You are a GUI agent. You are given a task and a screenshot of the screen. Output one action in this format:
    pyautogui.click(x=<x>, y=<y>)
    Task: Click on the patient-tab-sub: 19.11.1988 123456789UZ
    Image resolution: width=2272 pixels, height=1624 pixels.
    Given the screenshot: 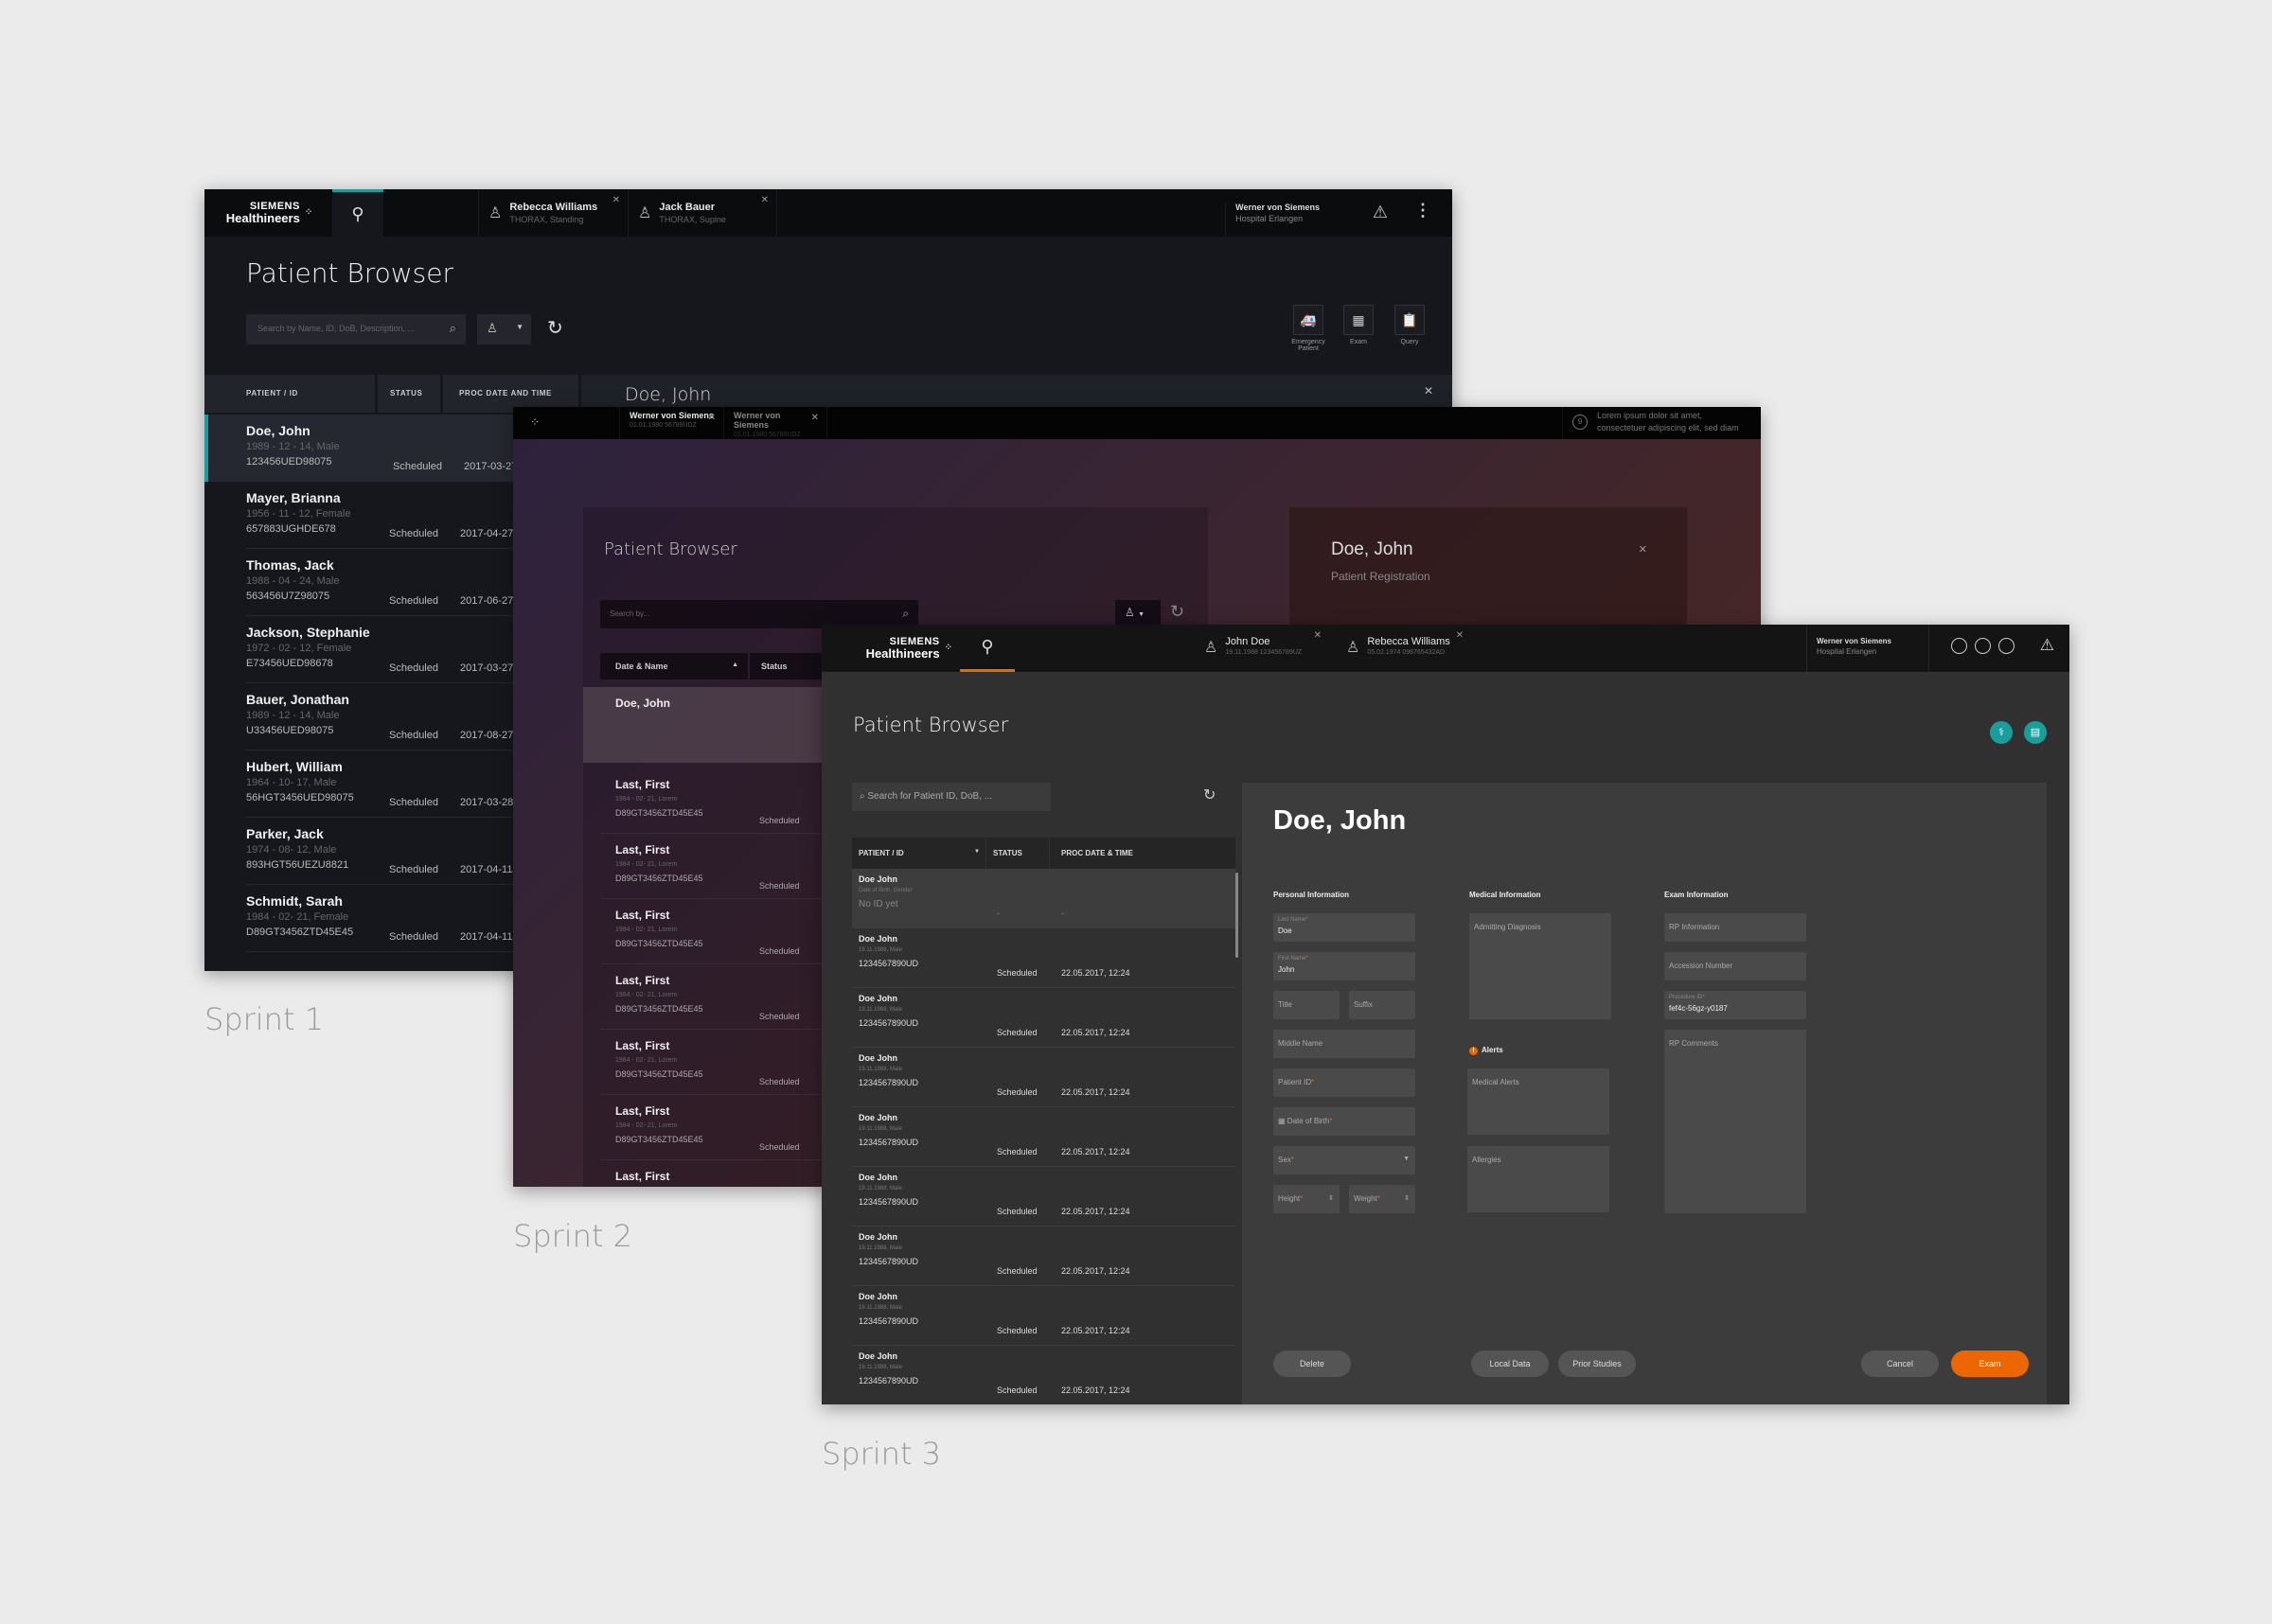 What is the action you would take?
    pyautogui.click(x=1264, y=653)
    